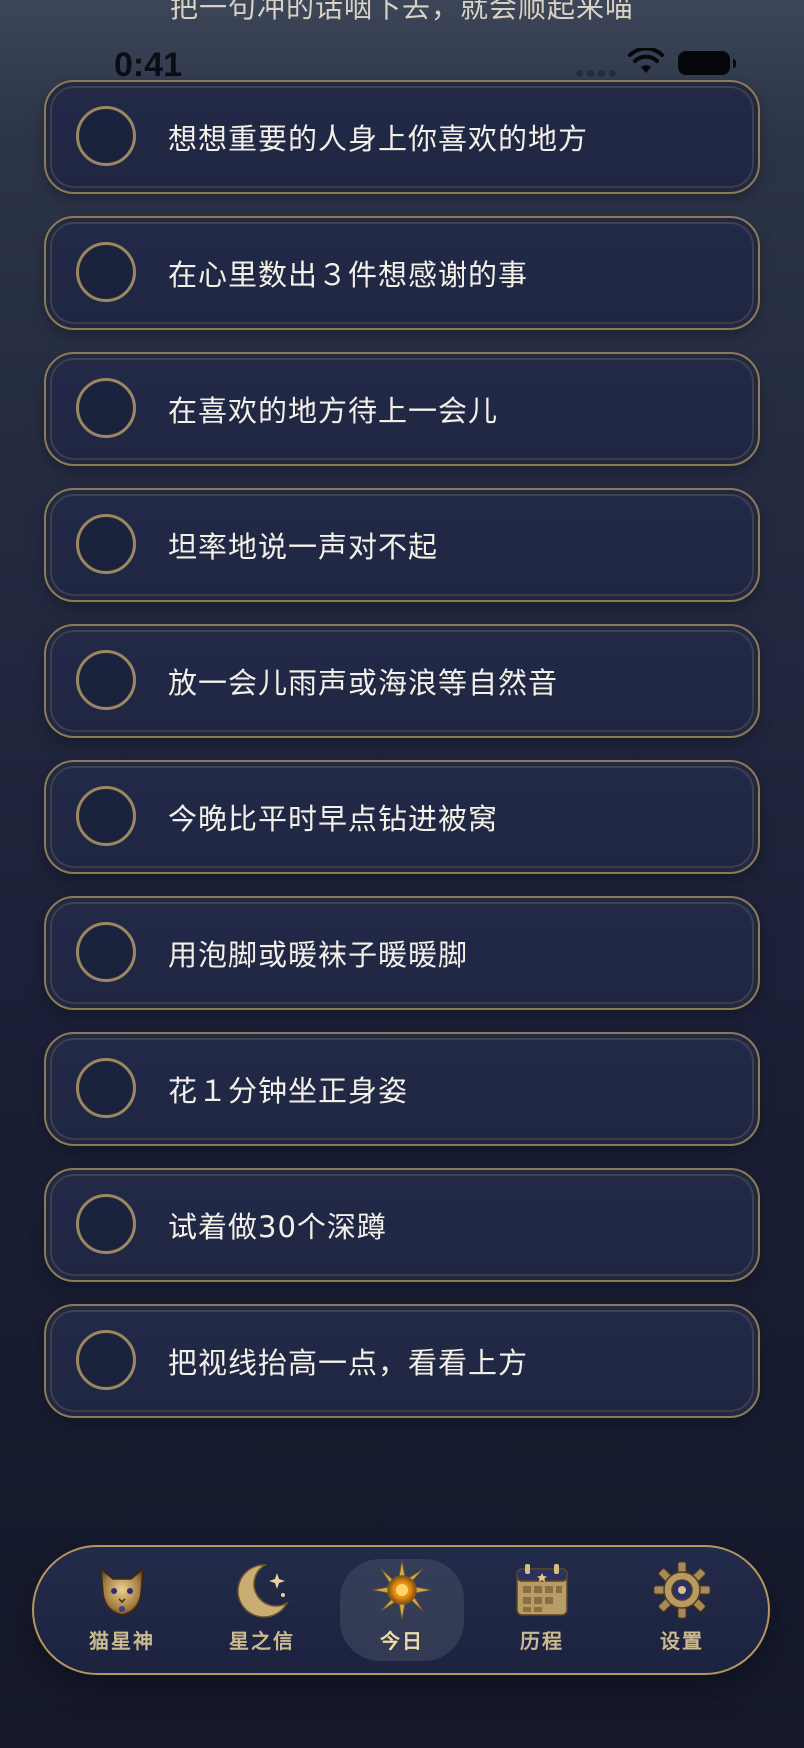 The width and height of the screenshot is (804, 1748). I want to click on task-label: 坦率地说一声对不起, so click(303, 547).